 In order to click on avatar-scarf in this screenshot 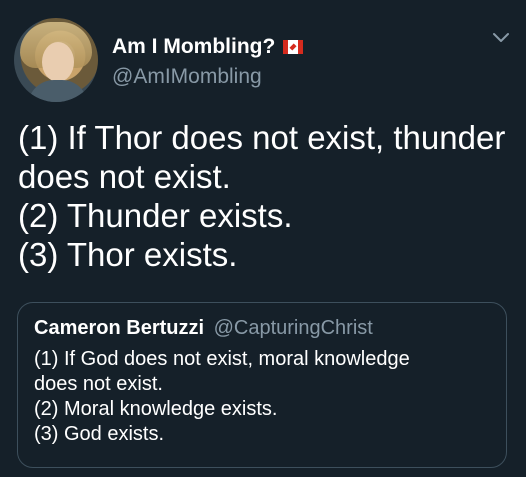, I will do `click(58, 91)`.